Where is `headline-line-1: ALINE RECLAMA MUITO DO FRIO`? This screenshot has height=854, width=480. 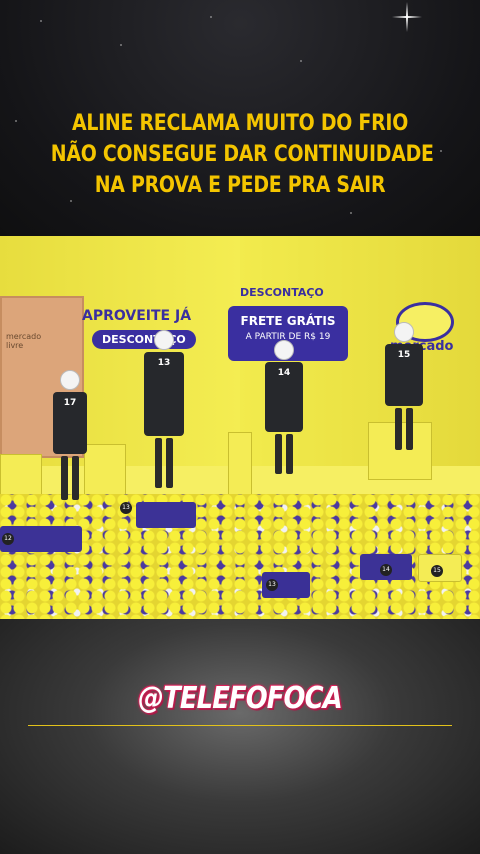 headline-line-1: ALINE RECLAMA MUITO DO FRIO is located at coordinates (240, 123).